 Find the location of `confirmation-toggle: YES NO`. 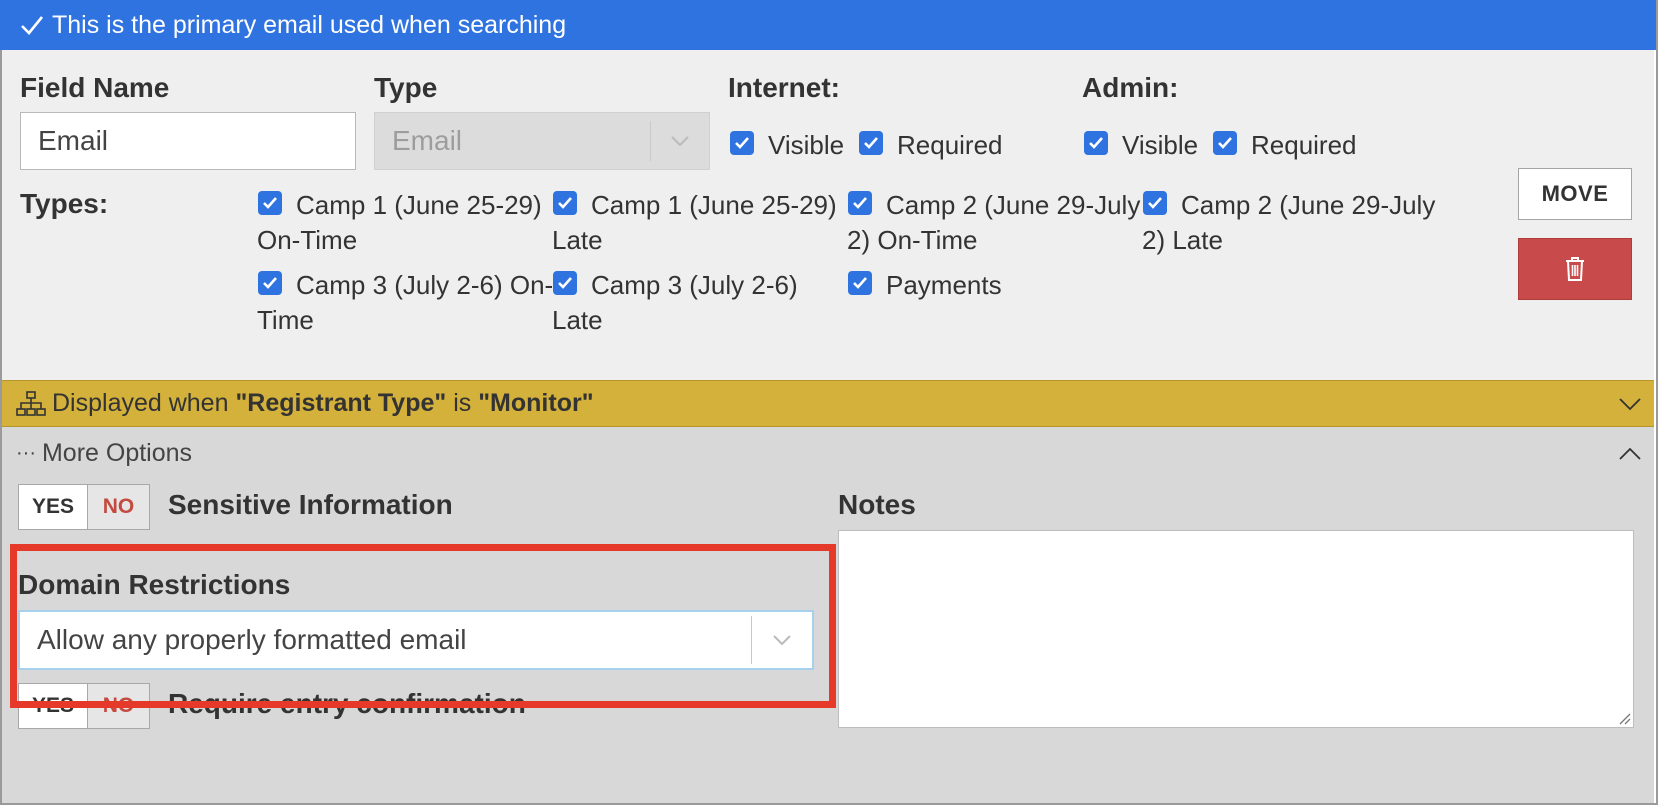

confirmation-toggle: YES NO is located at coordinates (84, 706).